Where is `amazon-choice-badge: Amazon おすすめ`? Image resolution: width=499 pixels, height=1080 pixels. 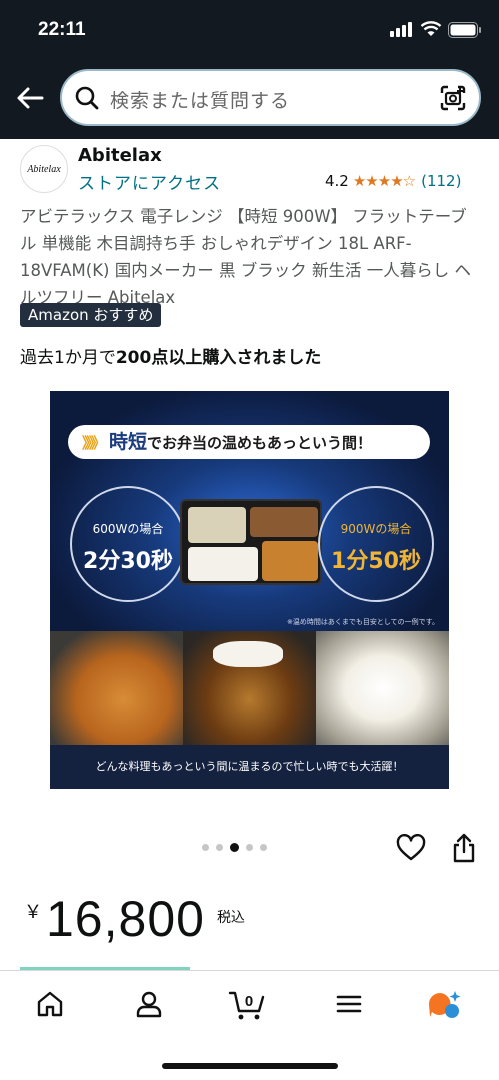 amazon-choice-badge: Amazon おすすめ is located at coordinates (91, 315).